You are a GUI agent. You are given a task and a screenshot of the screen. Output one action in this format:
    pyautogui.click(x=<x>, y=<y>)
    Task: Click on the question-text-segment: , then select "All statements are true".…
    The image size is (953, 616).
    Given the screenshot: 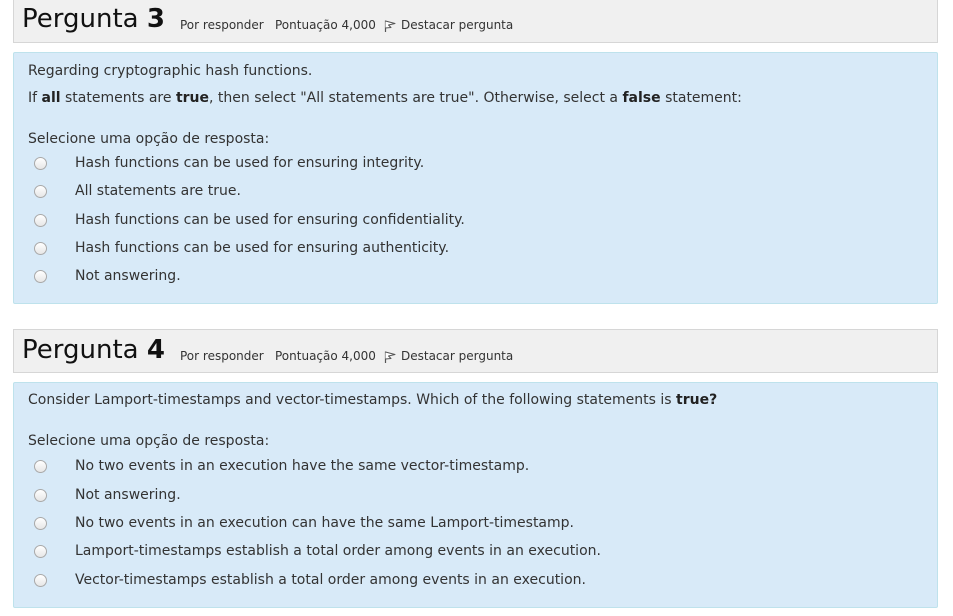 What is the action you would take?
    pyautogui.click(x=416, y=98)
    